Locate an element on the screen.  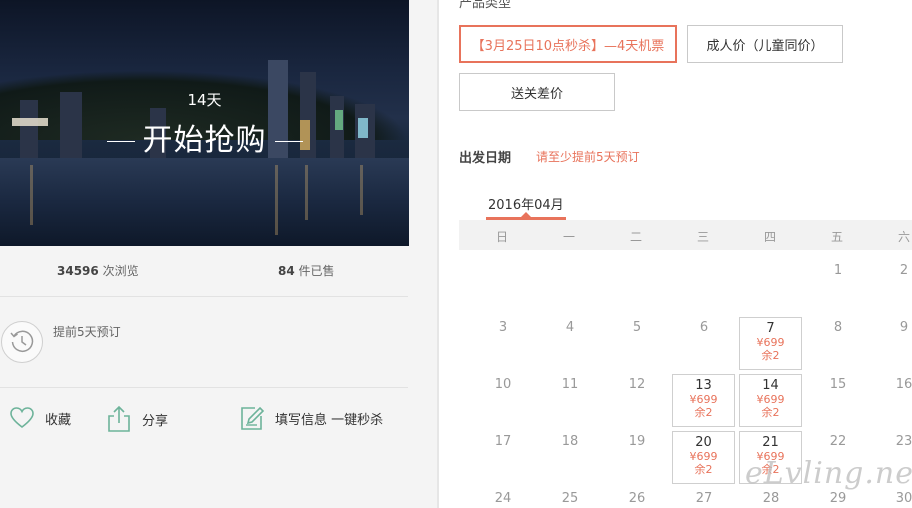
calendar-day: 11 is located at coordinates (570, 384).